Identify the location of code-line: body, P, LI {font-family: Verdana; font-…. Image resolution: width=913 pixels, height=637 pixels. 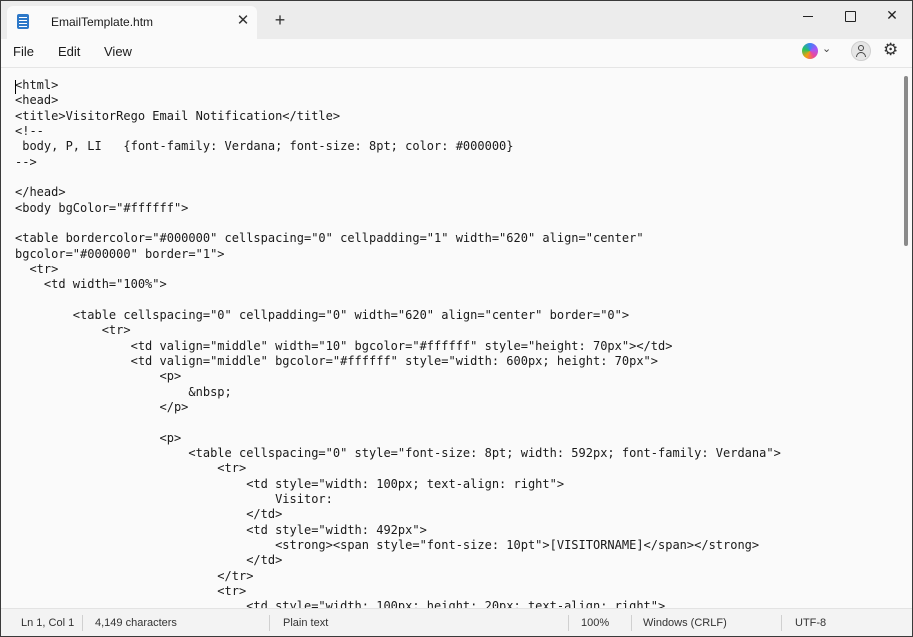
(398, 146).